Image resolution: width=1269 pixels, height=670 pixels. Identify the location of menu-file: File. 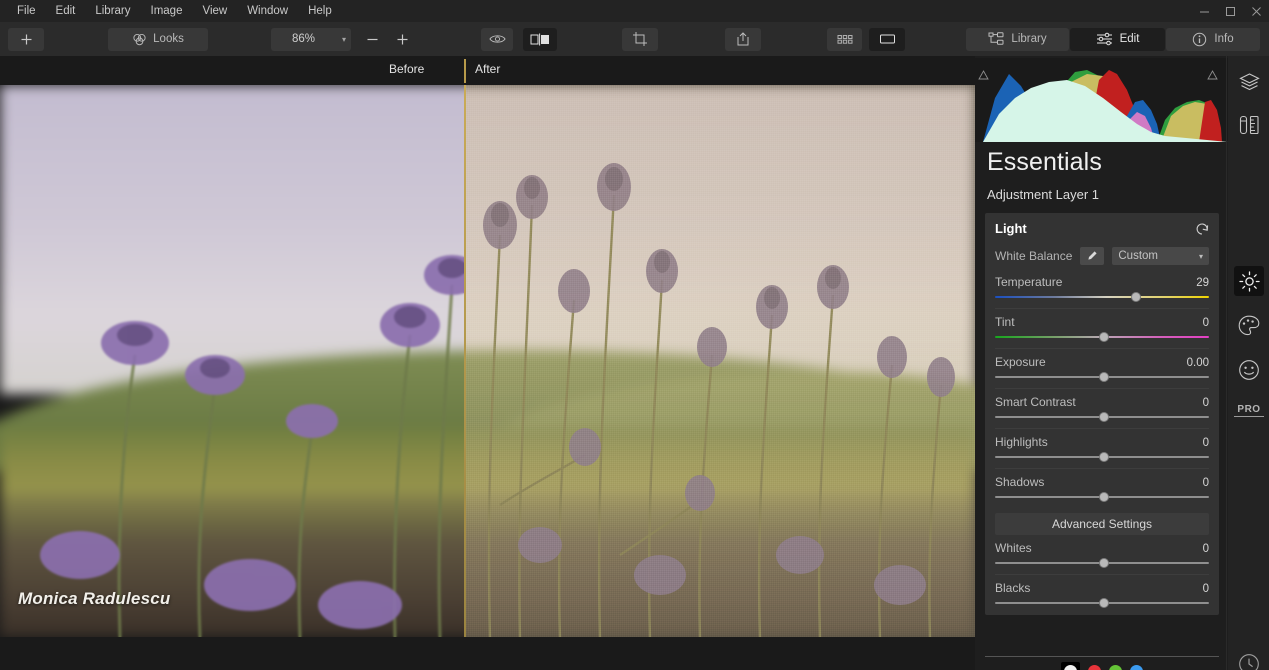
(26, 11).